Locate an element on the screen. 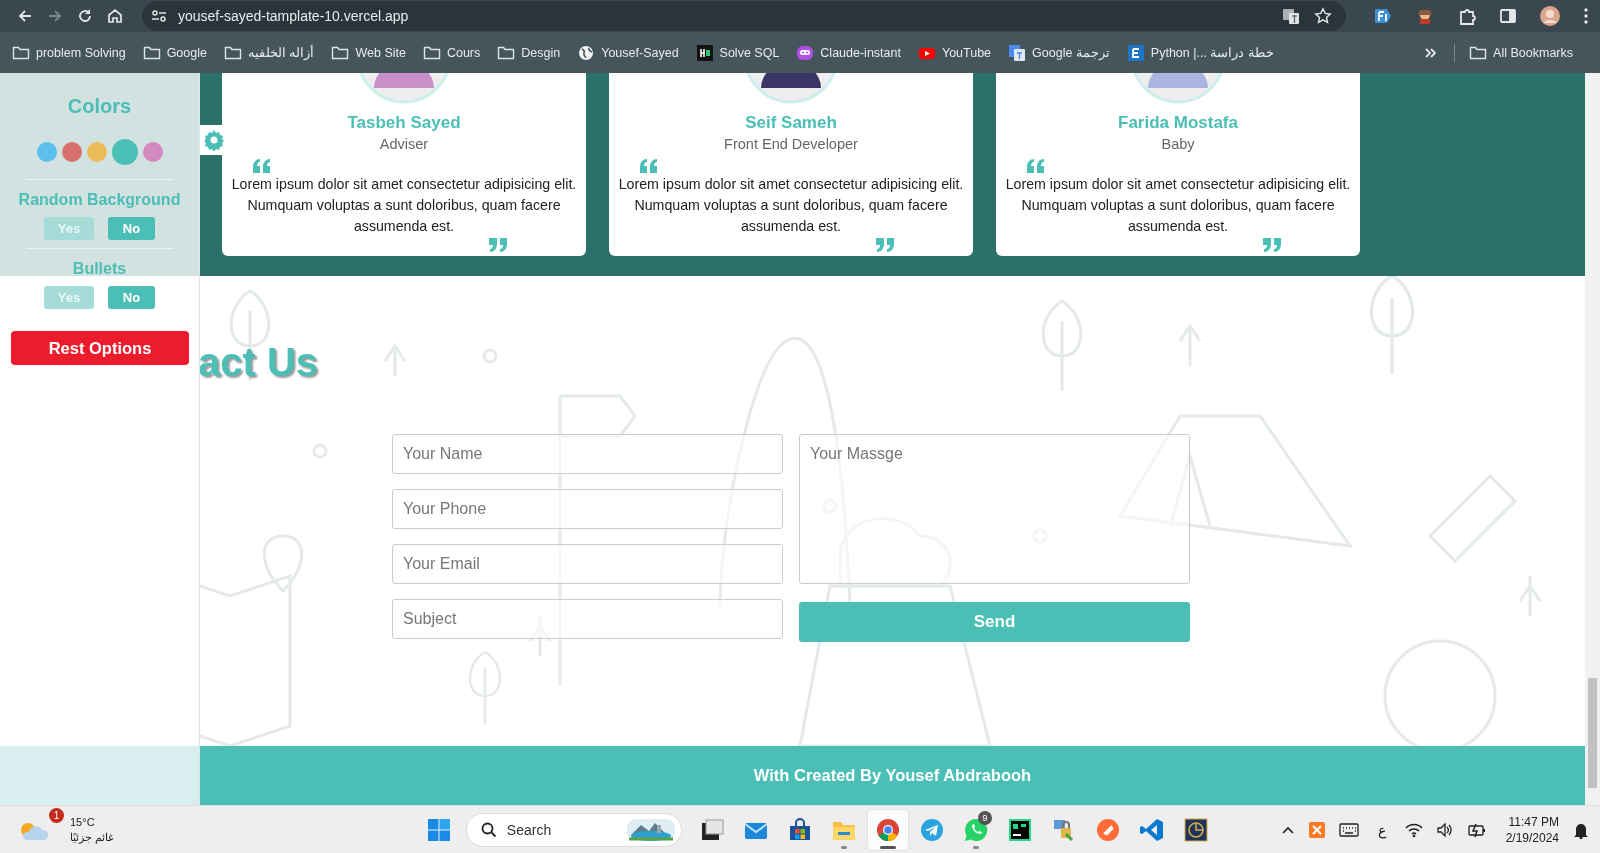 Image resolution: width=1600 pixels, height=853 pixels. input-field: Your Name is located at coordinates (587, 454).